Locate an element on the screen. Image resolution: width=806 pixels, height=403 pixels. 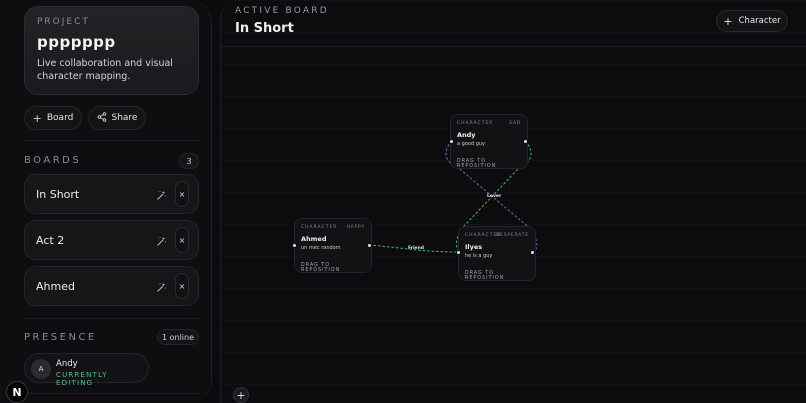
node-mood: SAD is located at coordinates (515, 123).